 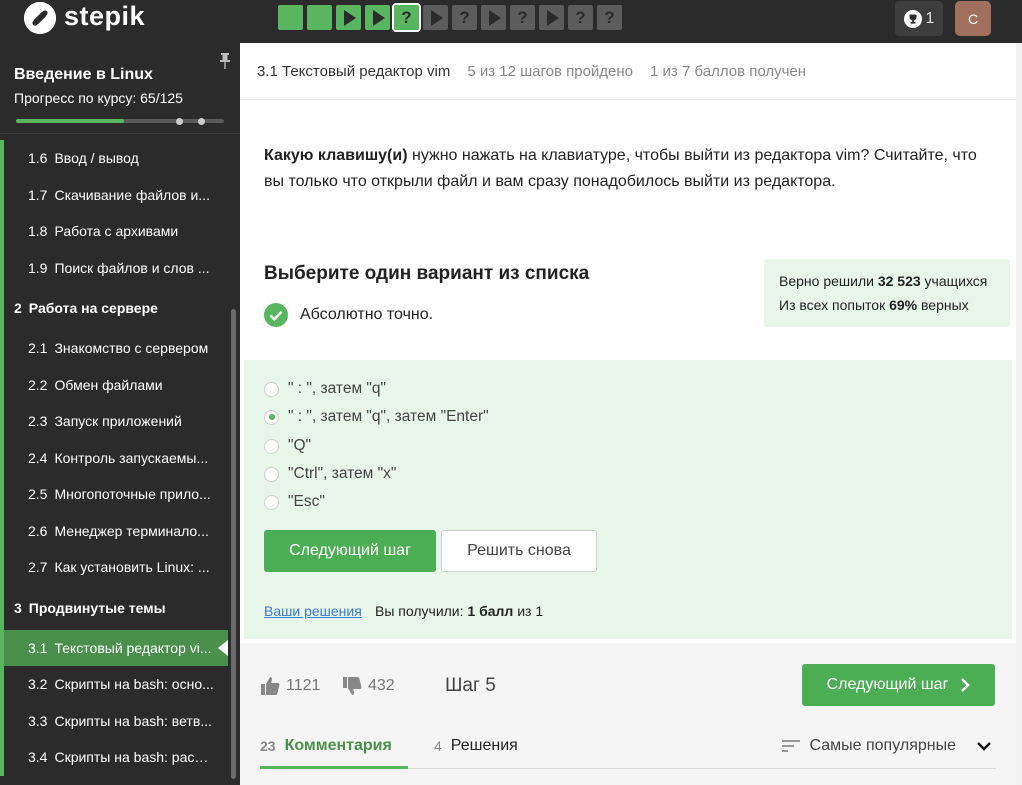 What do you see at coordinates (294, 502) in the screenshot?
I see `answer-option: "Esc"` at bounding box center [294, 502].